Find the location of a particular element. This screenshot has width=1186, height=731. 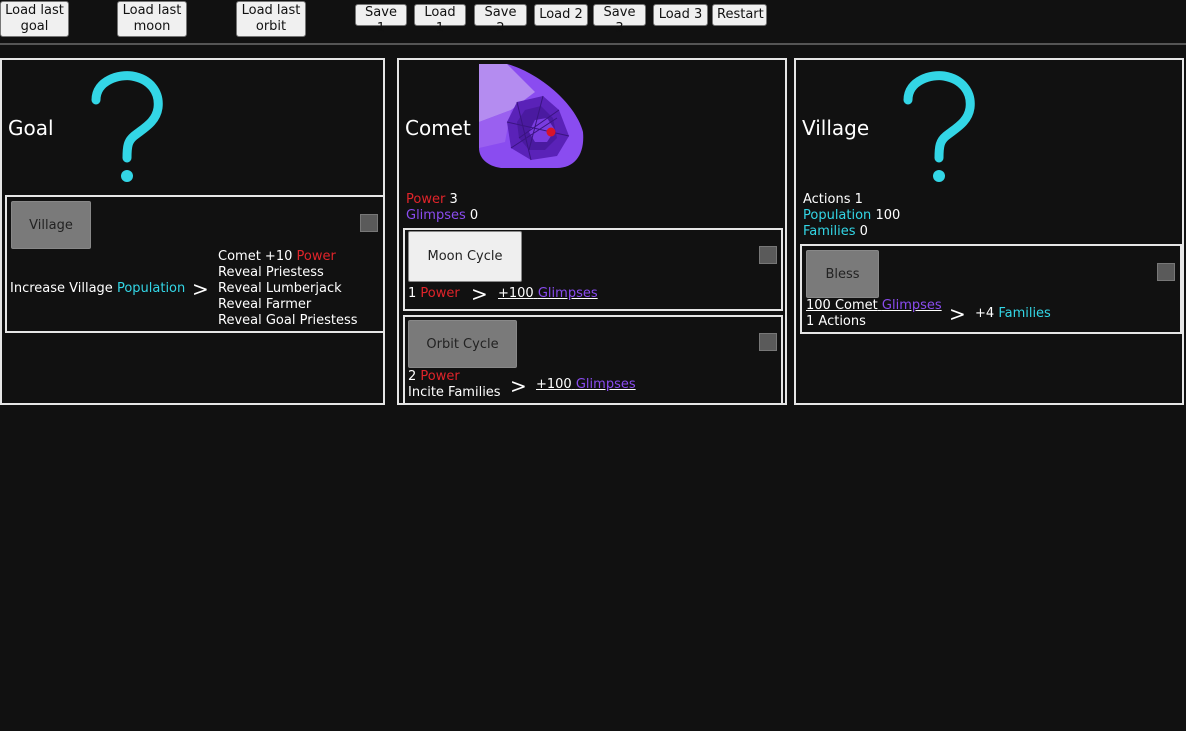

restart-button: Restart is located at coordinates (739, 15).